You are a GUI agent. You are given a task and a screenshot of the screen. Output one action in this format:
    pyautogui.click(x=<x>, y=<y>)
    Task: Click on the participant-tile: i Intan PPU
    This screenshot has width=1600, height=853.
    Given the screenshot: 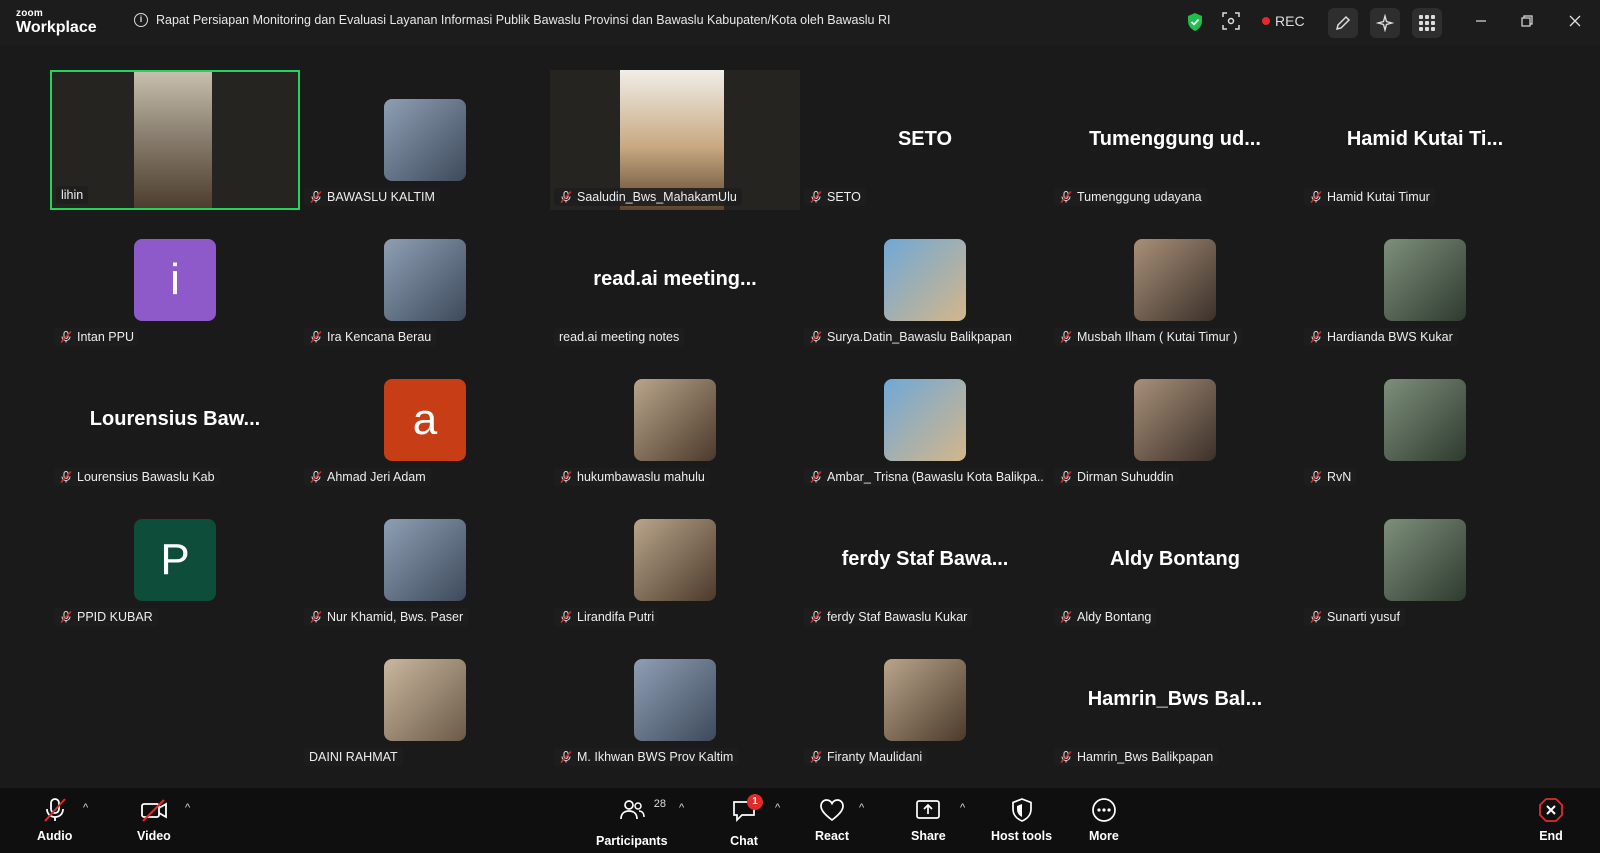 What is the action you would take?
    pyautogui.click(x=175, y=280)
    